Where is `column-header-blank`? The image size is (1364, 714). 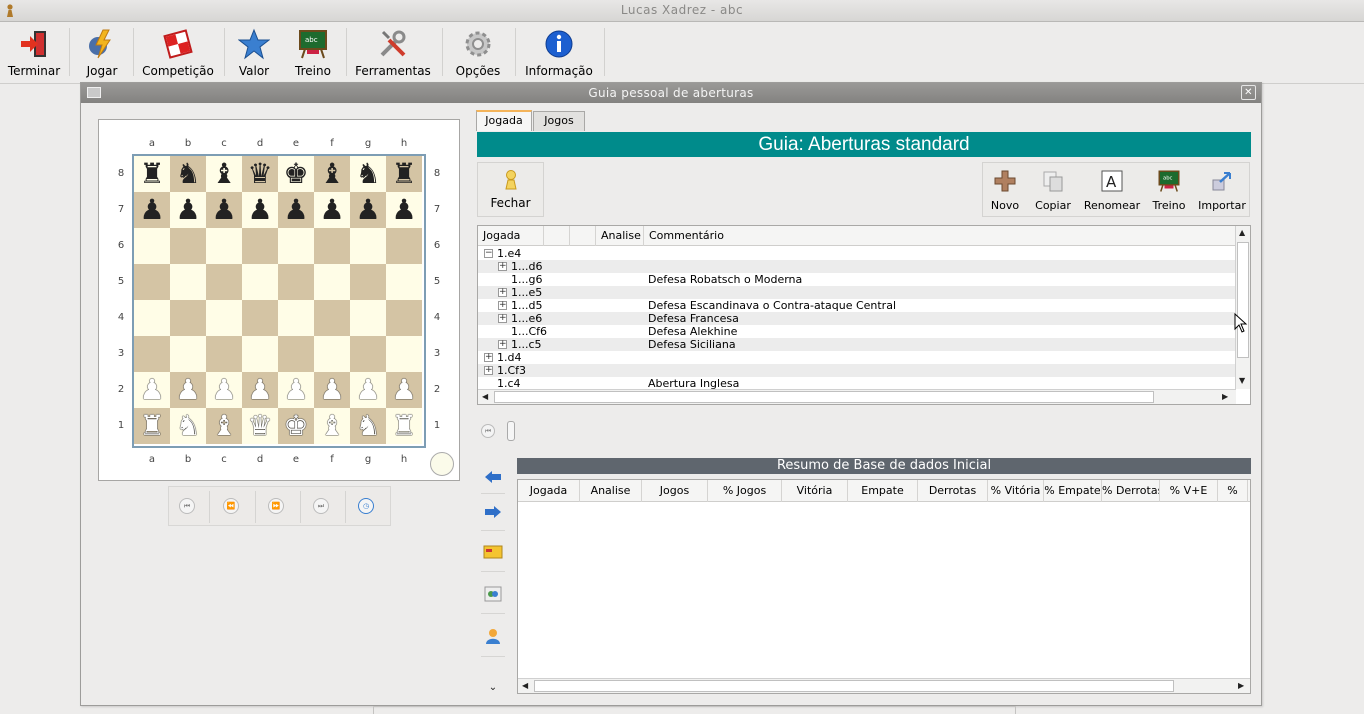
column-header-blank is located at coordinates (557, 236).